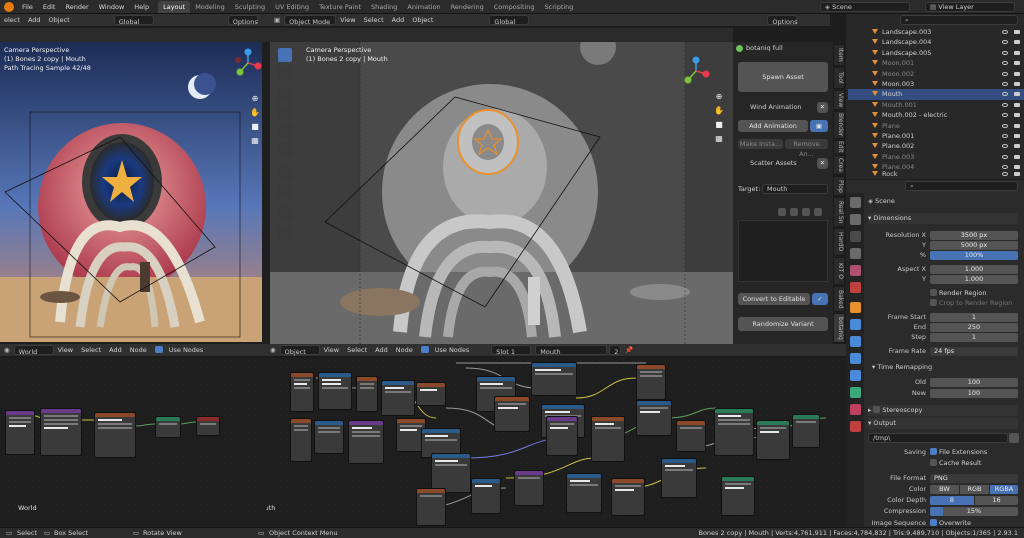  Describe the element at coordinates (974, 235) in the screenshot. I see `resolution-x-field: 3500 px` at that location.